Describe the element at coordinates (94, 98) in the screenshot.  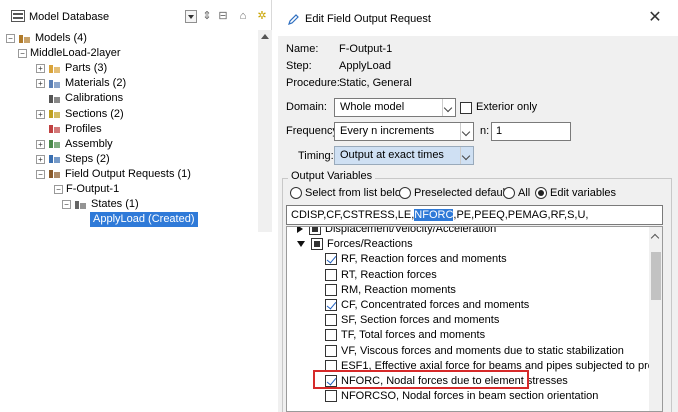
I see `tree-item-label: Calibrations` at that location.